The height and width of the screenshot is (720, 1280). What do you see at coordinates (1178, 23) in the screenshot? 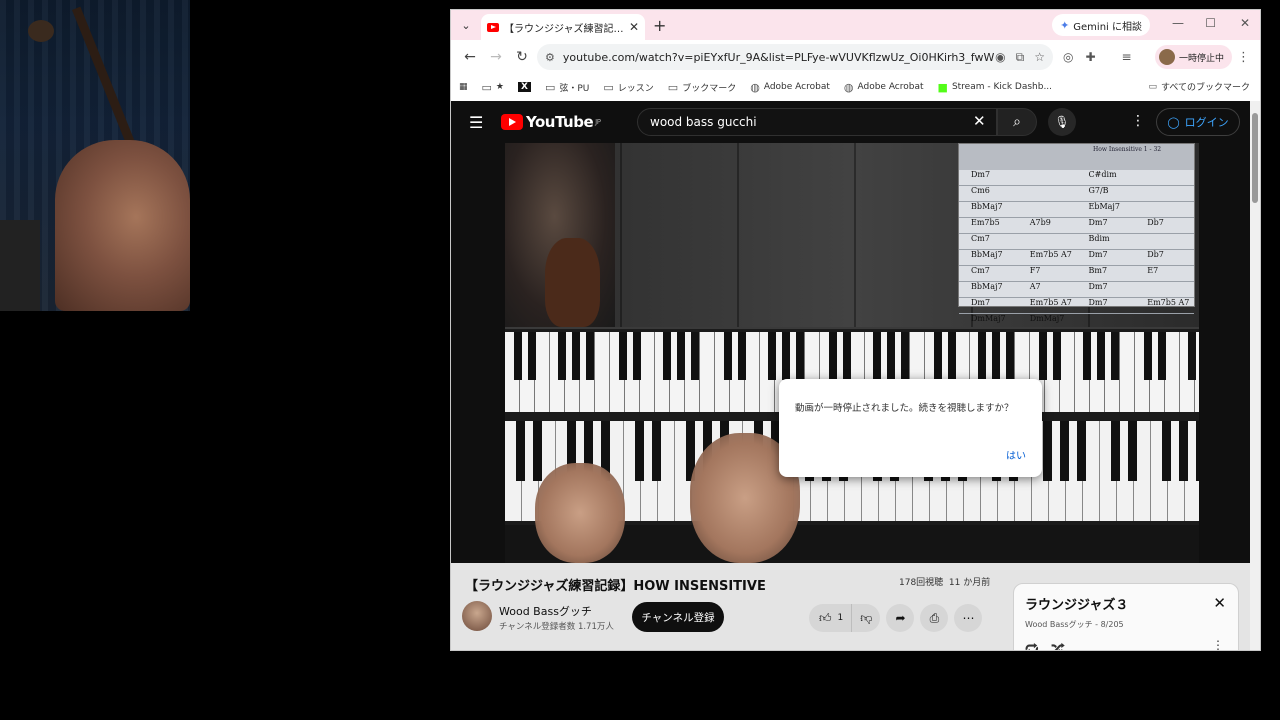
I see `minimize-icon: —` at bounding box center [1178, 23].